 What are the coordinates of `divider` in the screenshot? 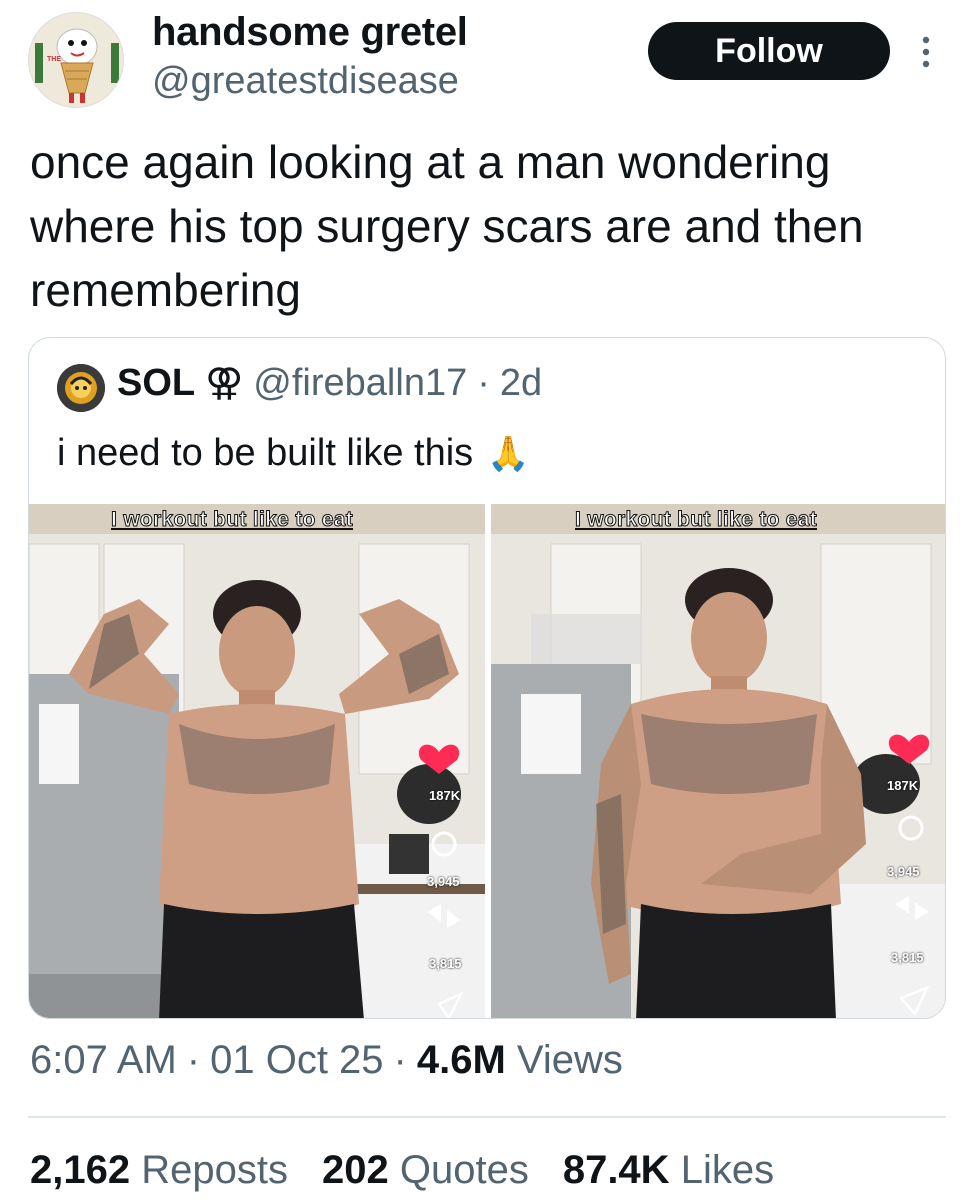 It's located at (487, 1117).